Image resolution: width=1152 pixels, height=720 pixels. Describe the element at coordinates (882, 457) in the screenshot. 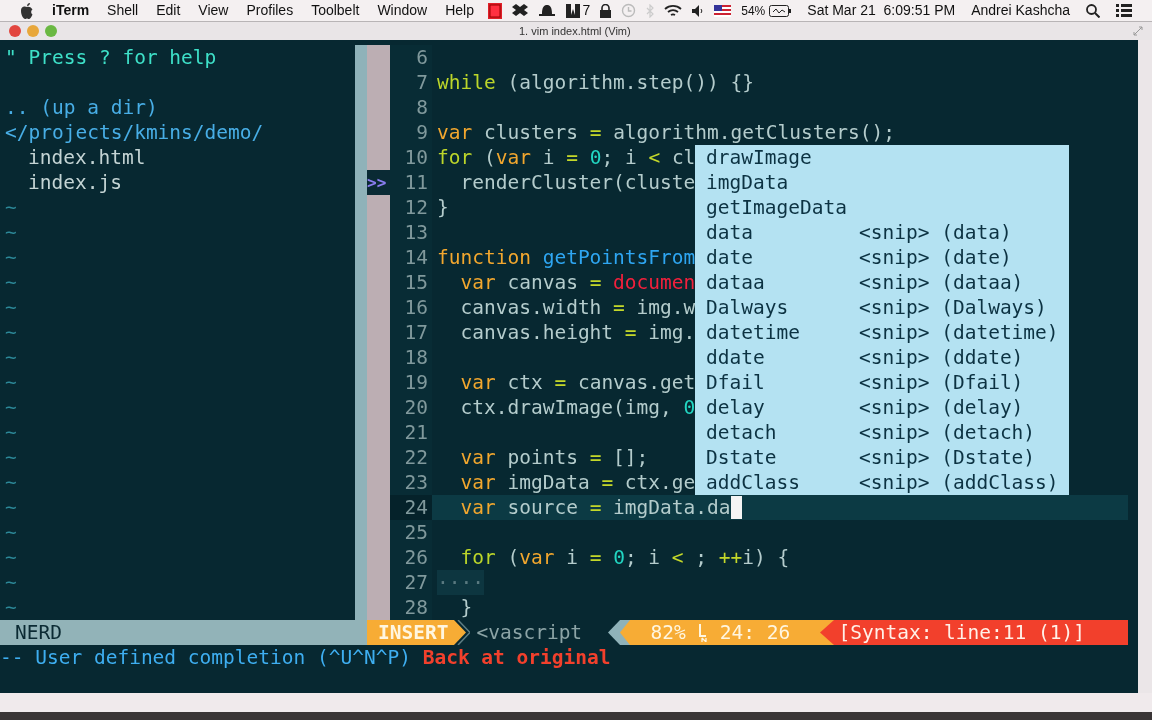

I see `completion-item: Dstate <snip> (Dstate)` at that location.